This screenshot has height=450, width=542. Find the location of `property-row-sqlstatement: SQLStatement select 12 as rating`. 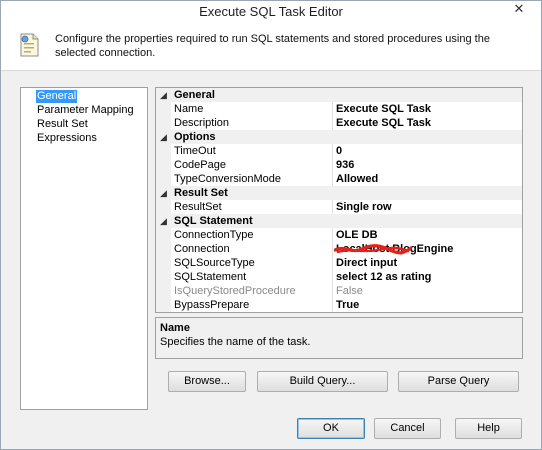

property-row-sqlstatement: SQLStatement select 12 as rating is located at coordinates (339, 277).